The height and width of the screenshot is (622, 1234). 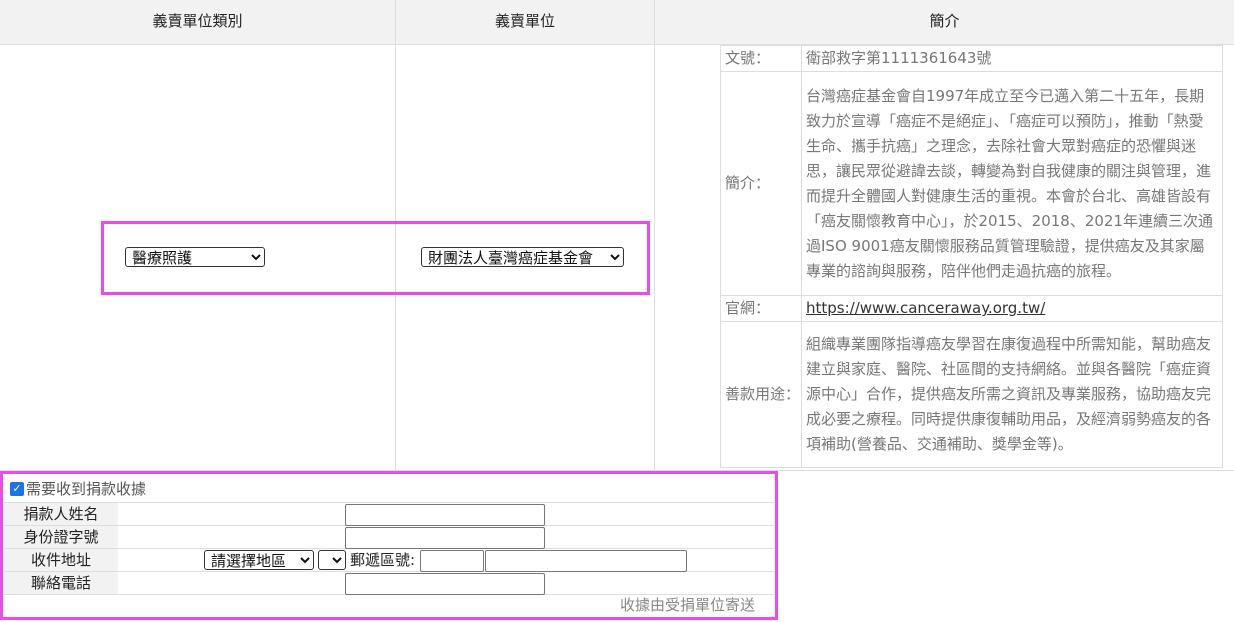 What do you see at coordinates (86, 489) in the screenshot?
I see `receipt-checkbox-label: 需要收到捐款收據` at bounding box center [86, 489].